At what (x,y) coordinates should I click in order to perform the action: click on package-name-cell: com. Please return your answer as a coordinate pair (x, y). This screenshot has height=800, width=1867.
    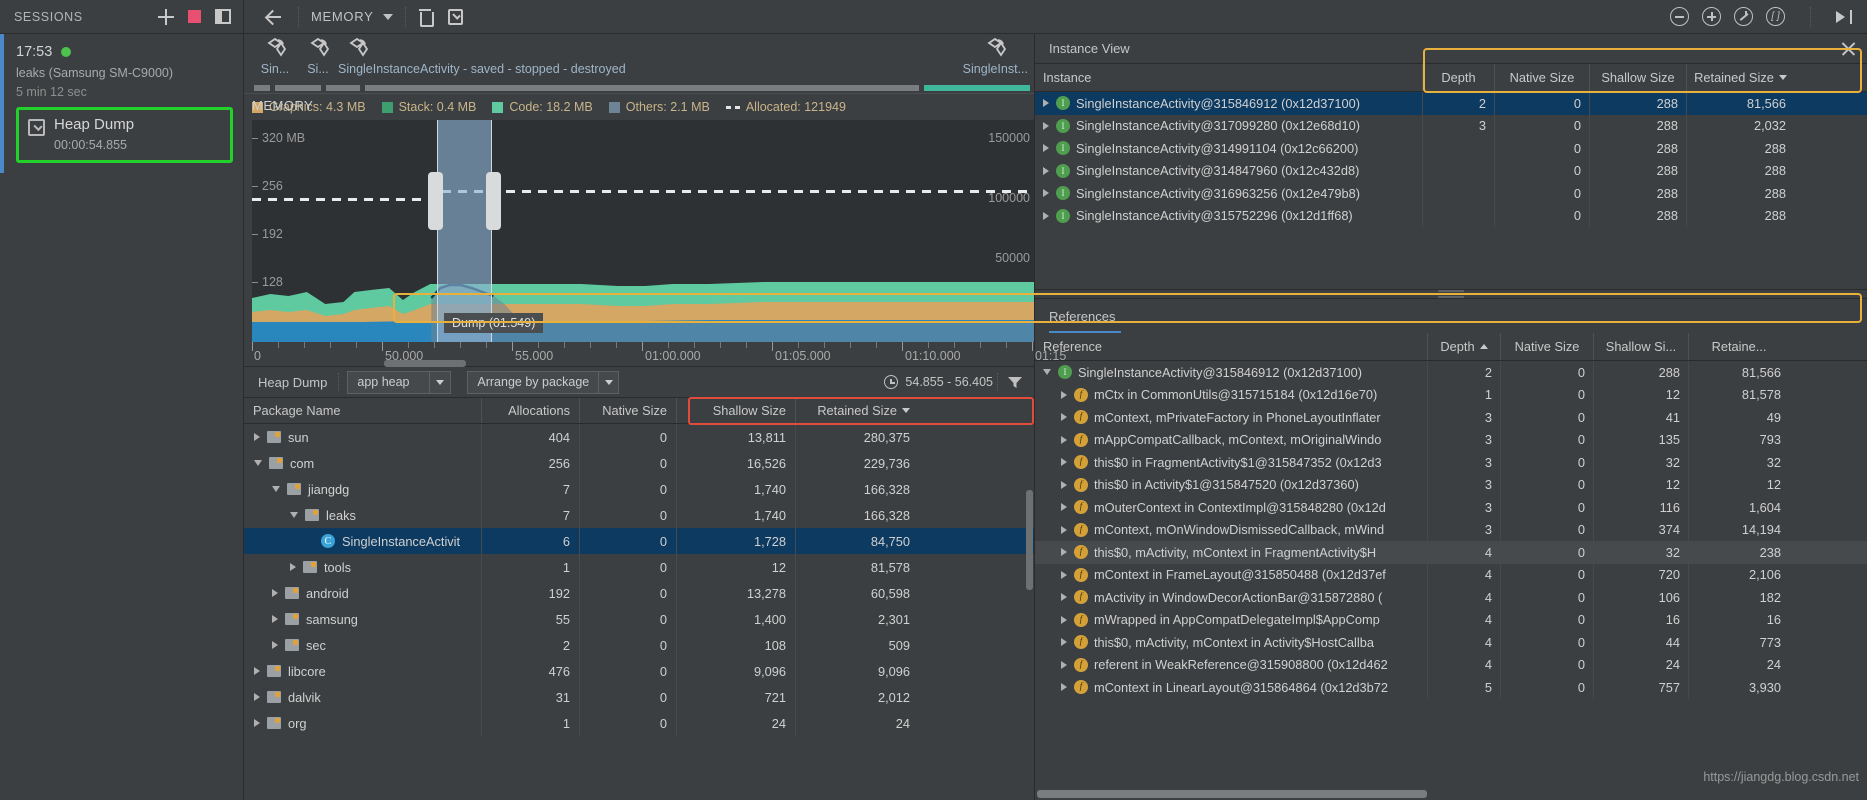
    Looking at the image, I should click on (363, 463).